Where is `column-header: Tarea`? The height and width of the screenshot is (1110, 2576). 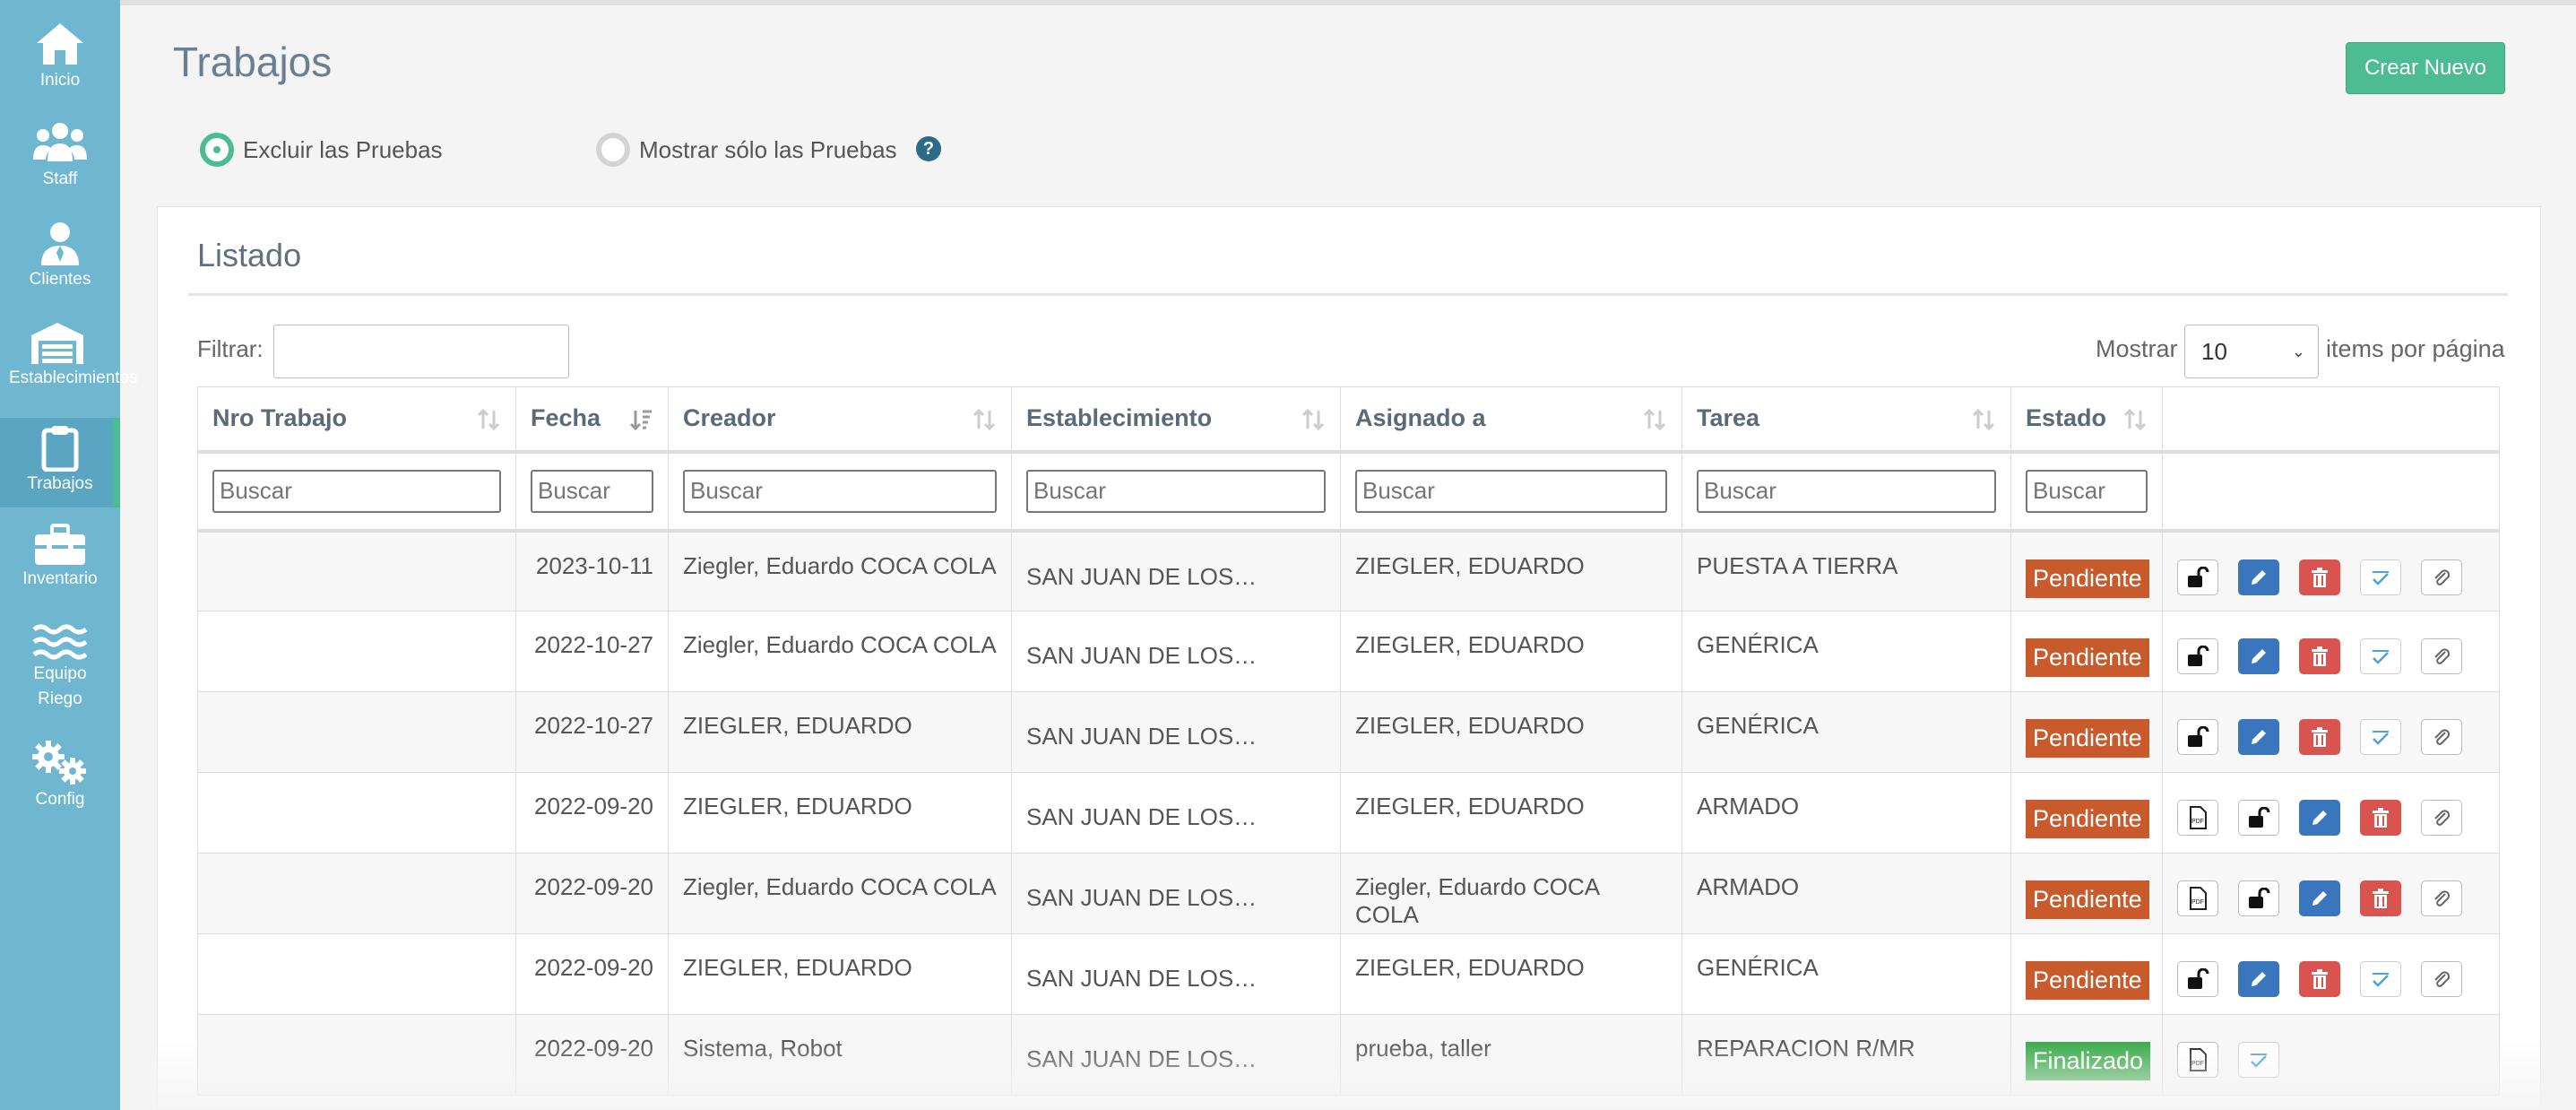
column-header: Tarea is located at coordinates (1846, 420).